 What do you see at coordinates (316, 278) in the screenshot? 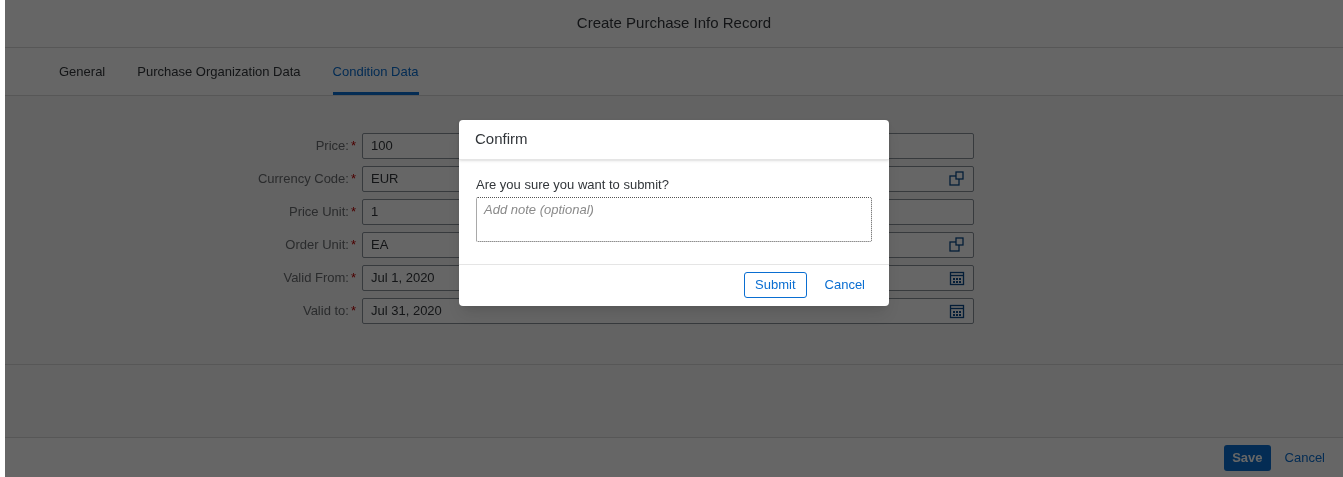
I see `field-label: Valid From:` at bounding box center [316, 278].